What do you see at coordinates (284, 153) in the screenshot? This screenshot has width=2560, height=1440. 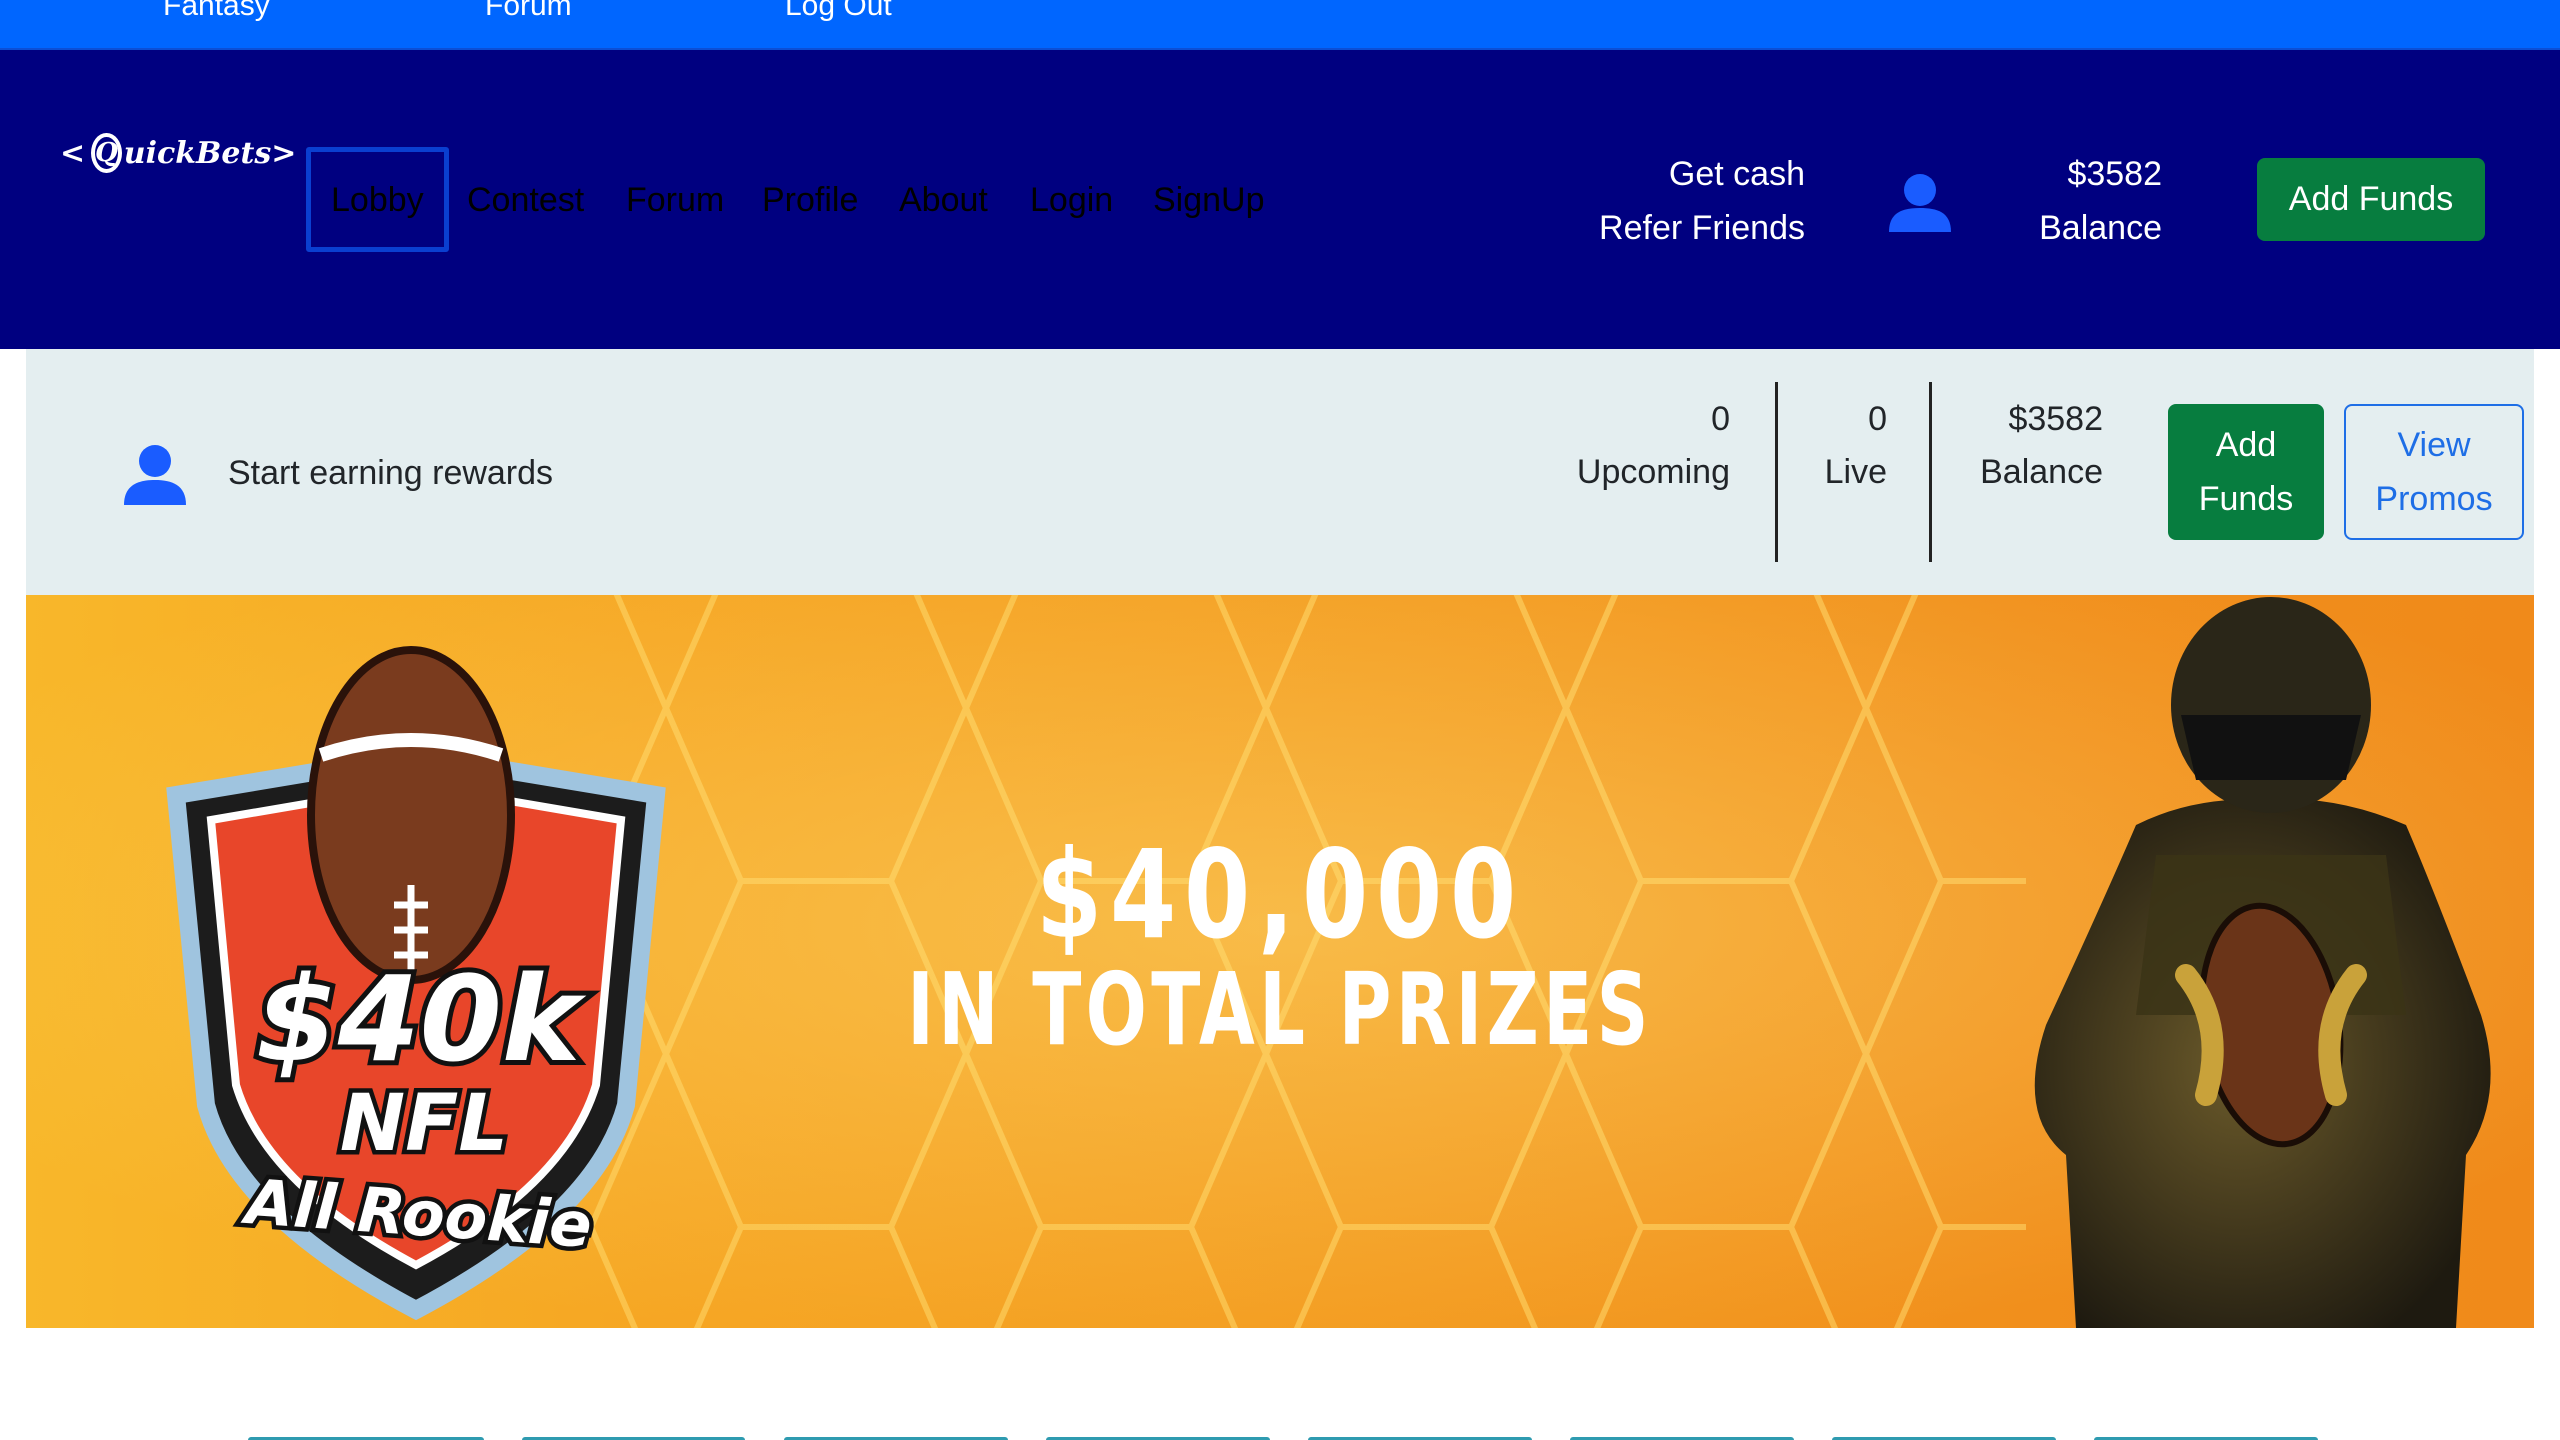 I see `logo-chevron-right: >` at bounding box center [284, 153].